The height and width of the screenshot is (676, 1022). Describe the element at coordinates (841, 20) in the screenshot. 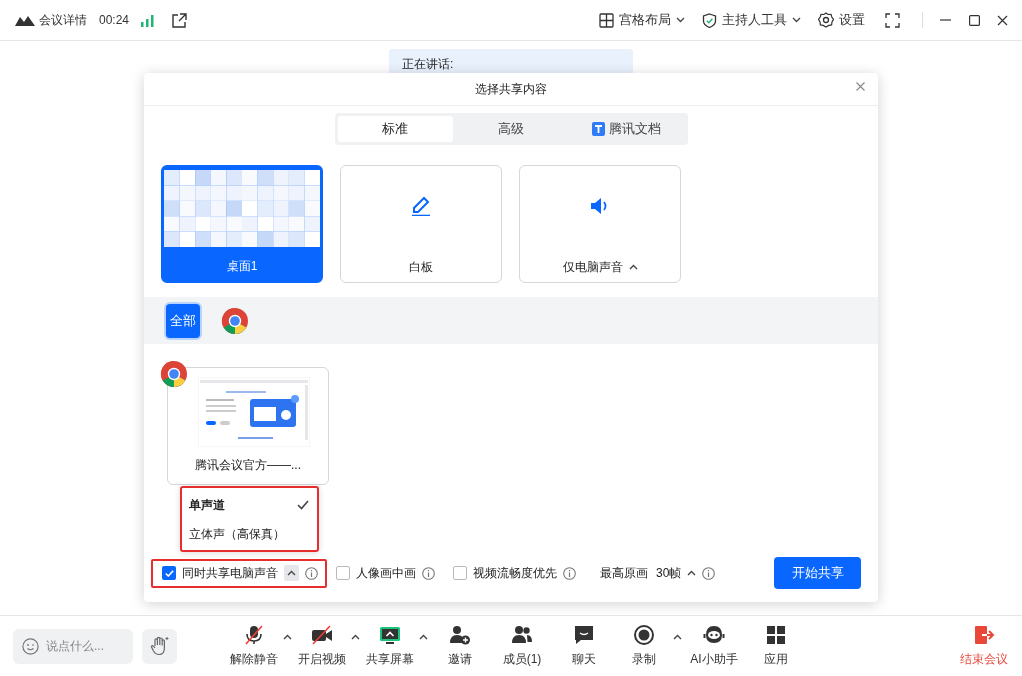

I see `toolbar-menu: 设置` at that location.